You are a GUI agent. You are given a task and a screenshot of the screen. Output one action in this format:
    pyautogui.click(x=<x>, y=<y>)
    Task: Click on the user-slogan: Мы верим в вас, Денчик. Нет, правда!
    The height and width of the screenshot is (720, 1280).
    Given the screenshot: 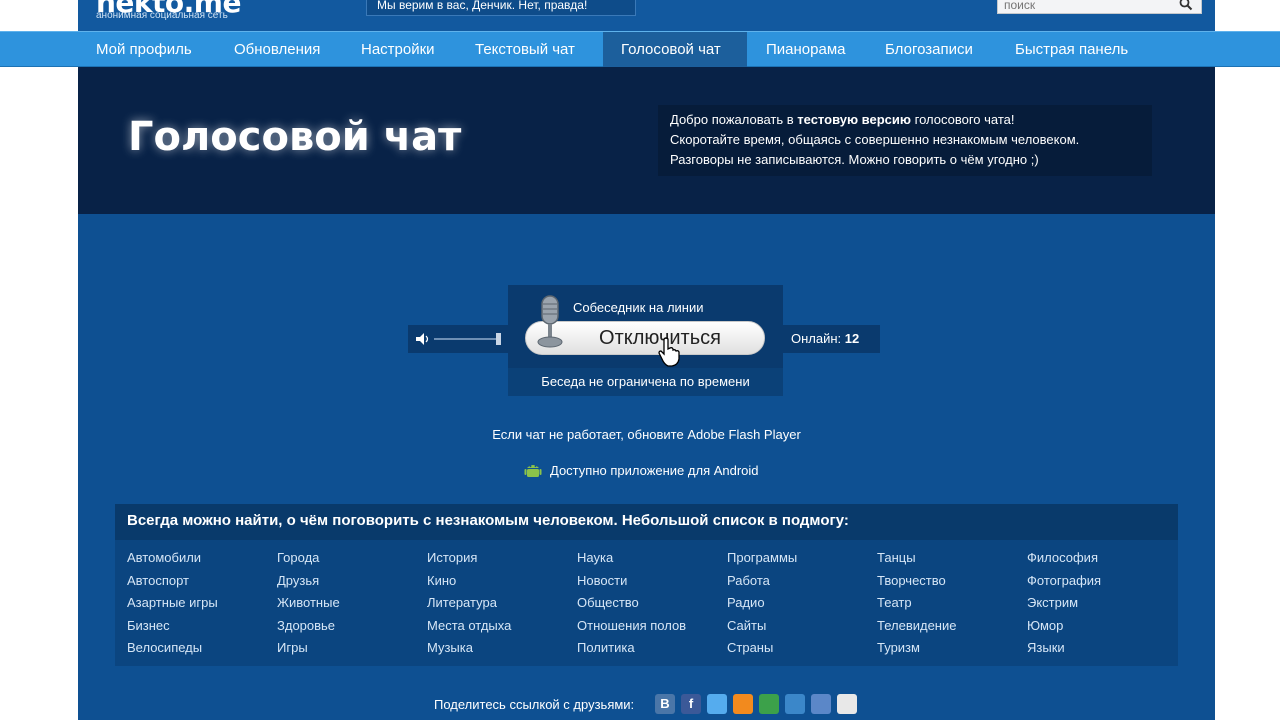 What is the action you would take?
    pyautogui.click(x=501, y=8)
    